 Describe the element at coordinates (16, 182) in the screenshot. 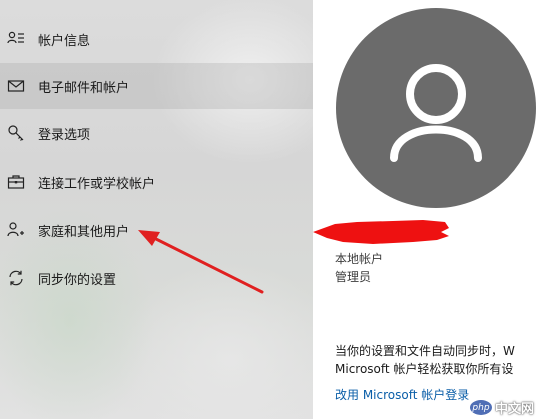

I see `briefcase-icon` at that location.